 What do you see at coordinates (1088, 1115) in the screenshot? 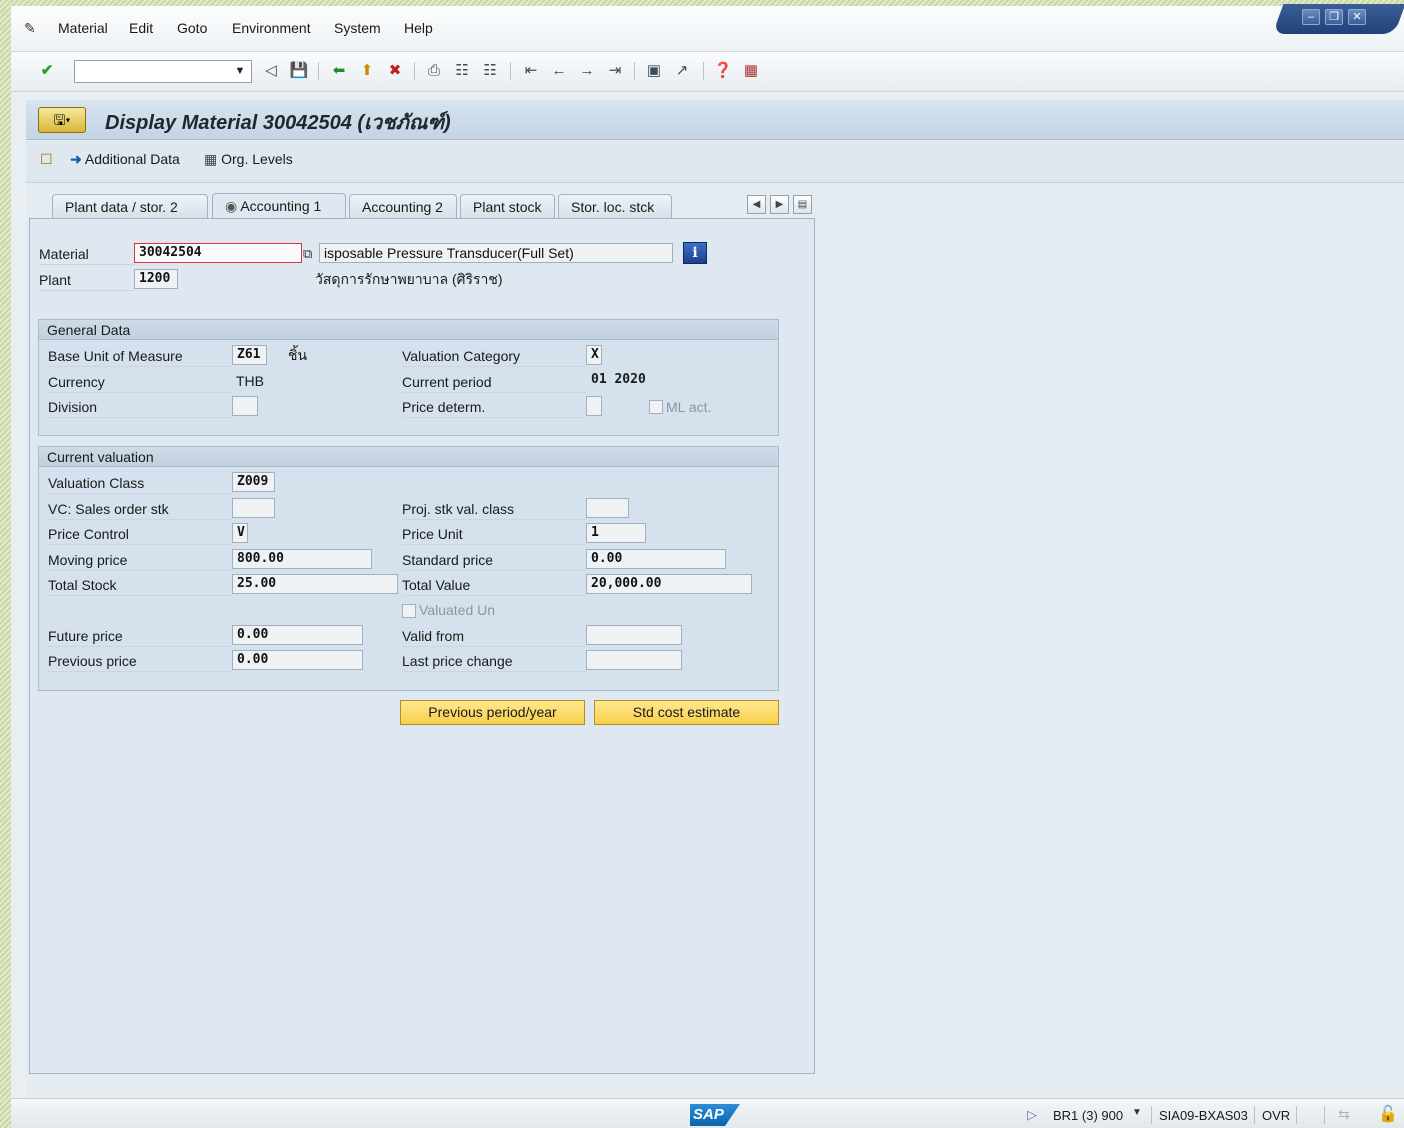
I see `system-info: BR1 (3) 900` at bounding box center [1088, 1115].